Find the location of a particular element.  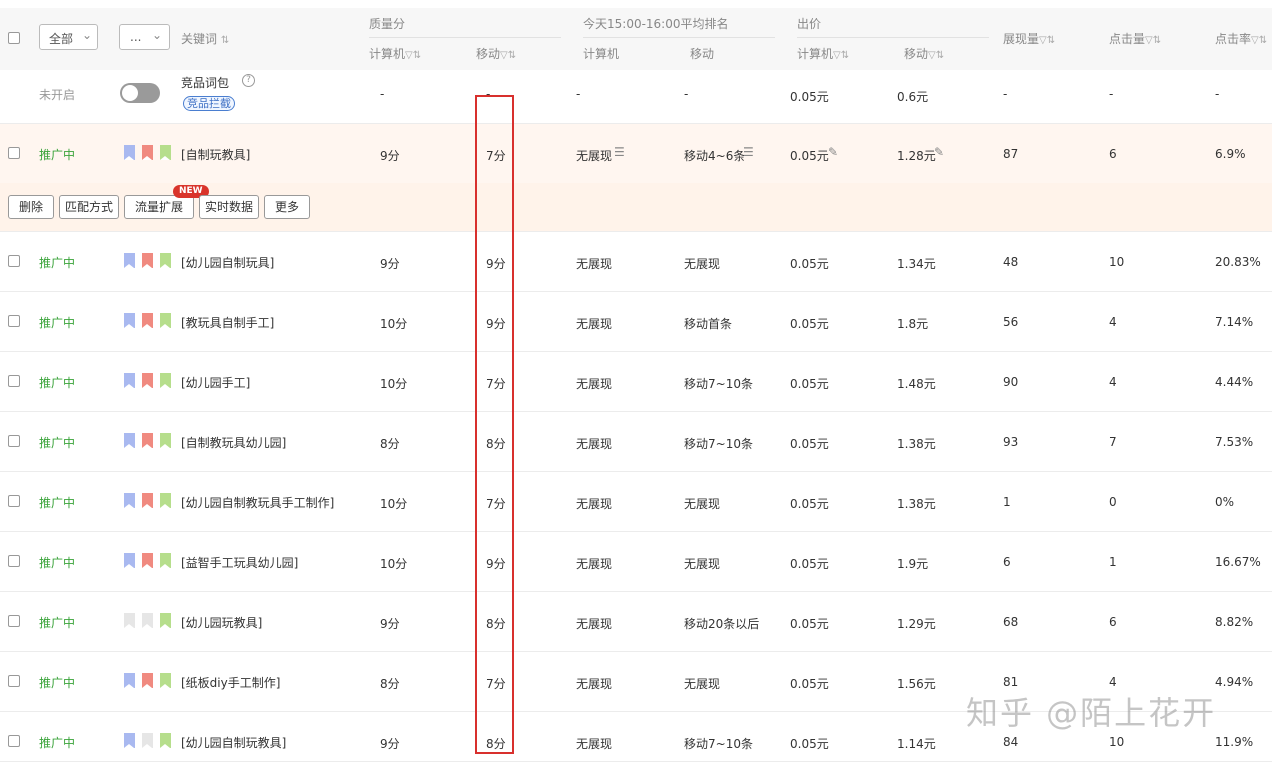

keyword-text: [教玩具自制手工] is located at coordinates (228, 323).